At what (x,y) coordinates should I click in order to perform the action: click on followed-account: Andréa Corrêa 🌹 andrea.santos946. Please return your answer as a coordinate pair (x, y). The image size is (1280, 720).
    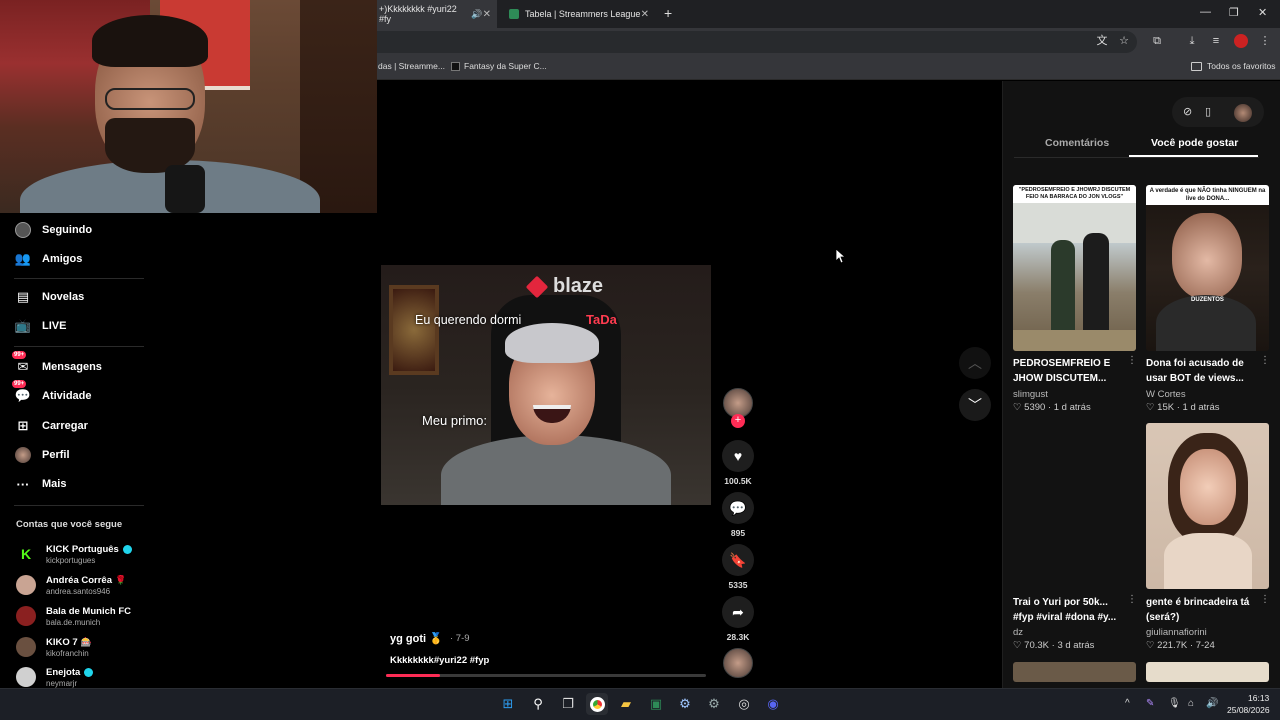
    Looking at the image, I should click on (71, 585).